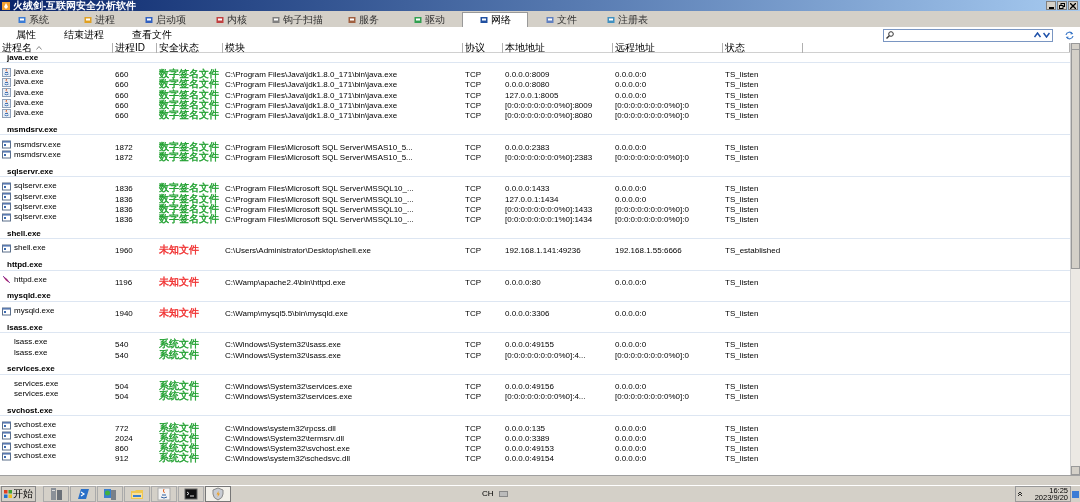  I want to click on table-cell: [0:0:0:0:0:0:0:0%0]:1433, so click(549, 209).